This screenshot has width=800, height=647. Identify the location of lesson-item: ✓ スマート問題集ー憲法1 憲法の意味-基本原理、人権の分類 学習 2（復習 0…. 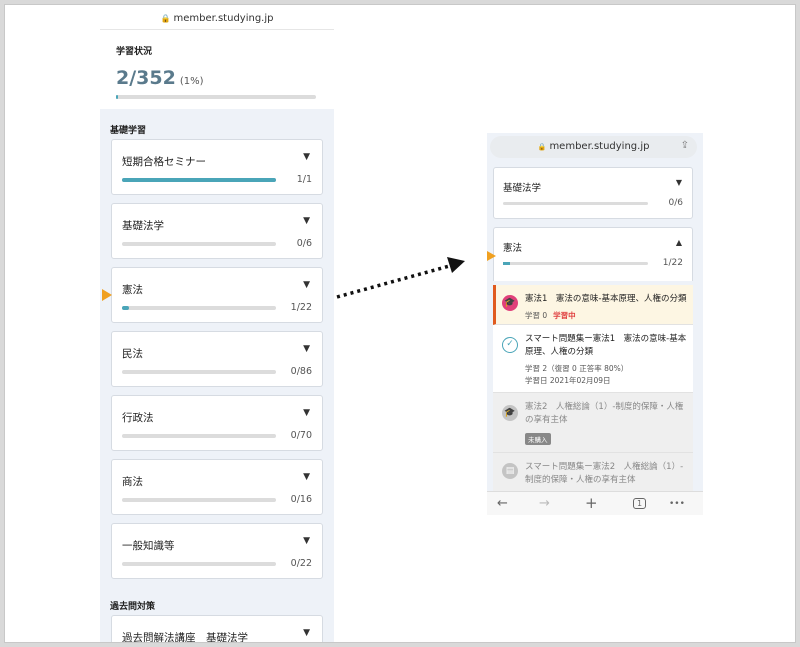
(593, 359).